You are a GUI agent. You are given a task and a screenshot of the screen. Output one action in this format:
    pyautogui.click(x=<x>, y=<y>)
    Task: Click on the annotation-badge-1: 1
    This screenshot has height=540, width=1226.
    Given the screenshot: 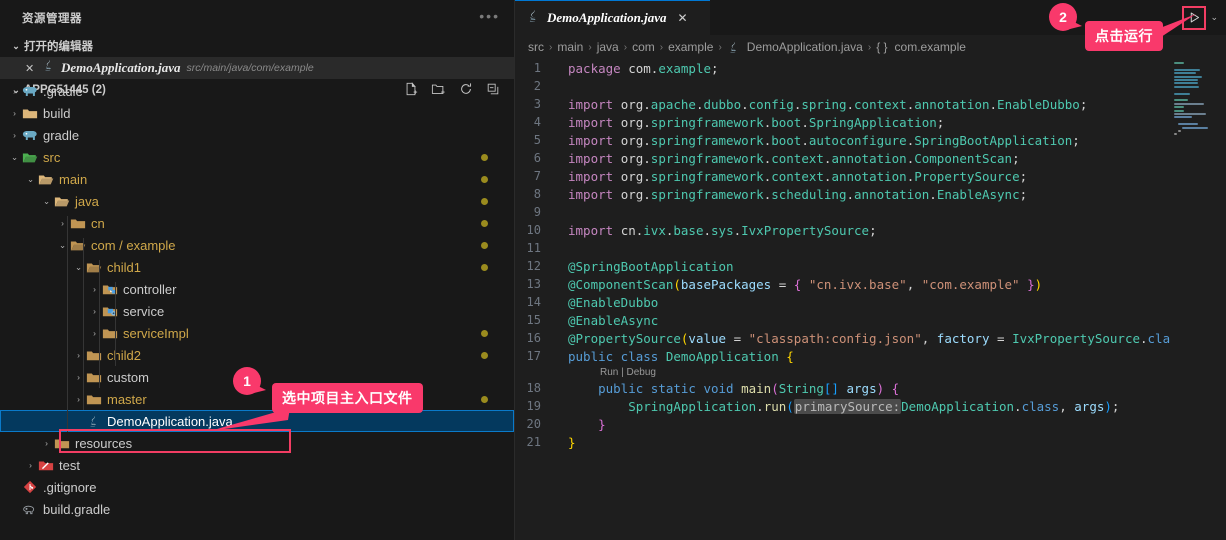 What is the action you would take?
    pyautogui.click(x=249, y=381)
    